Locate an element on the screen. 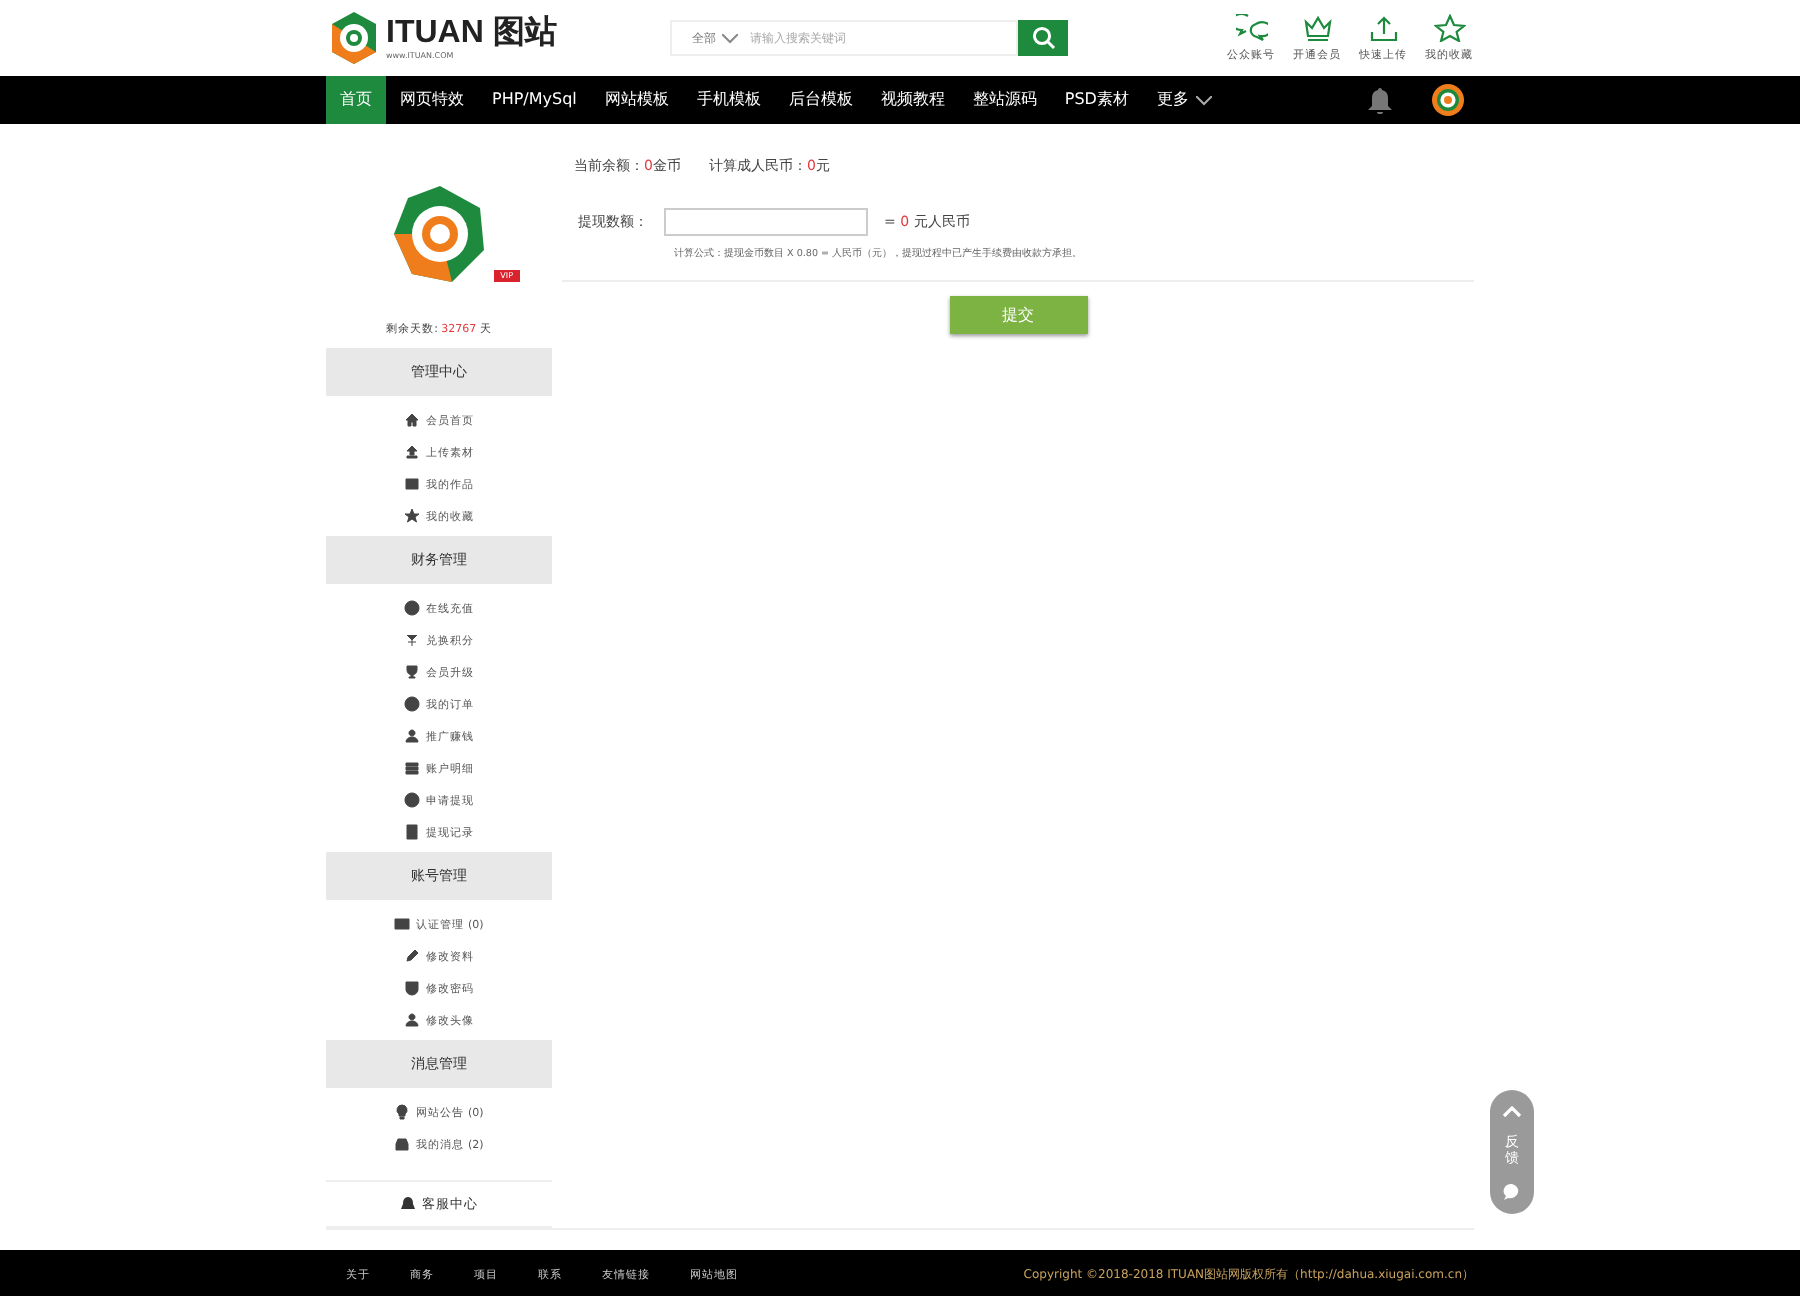 The height and width of the screenshot is (1296, 1800). shield-icon is located at coordinates (412, 988).